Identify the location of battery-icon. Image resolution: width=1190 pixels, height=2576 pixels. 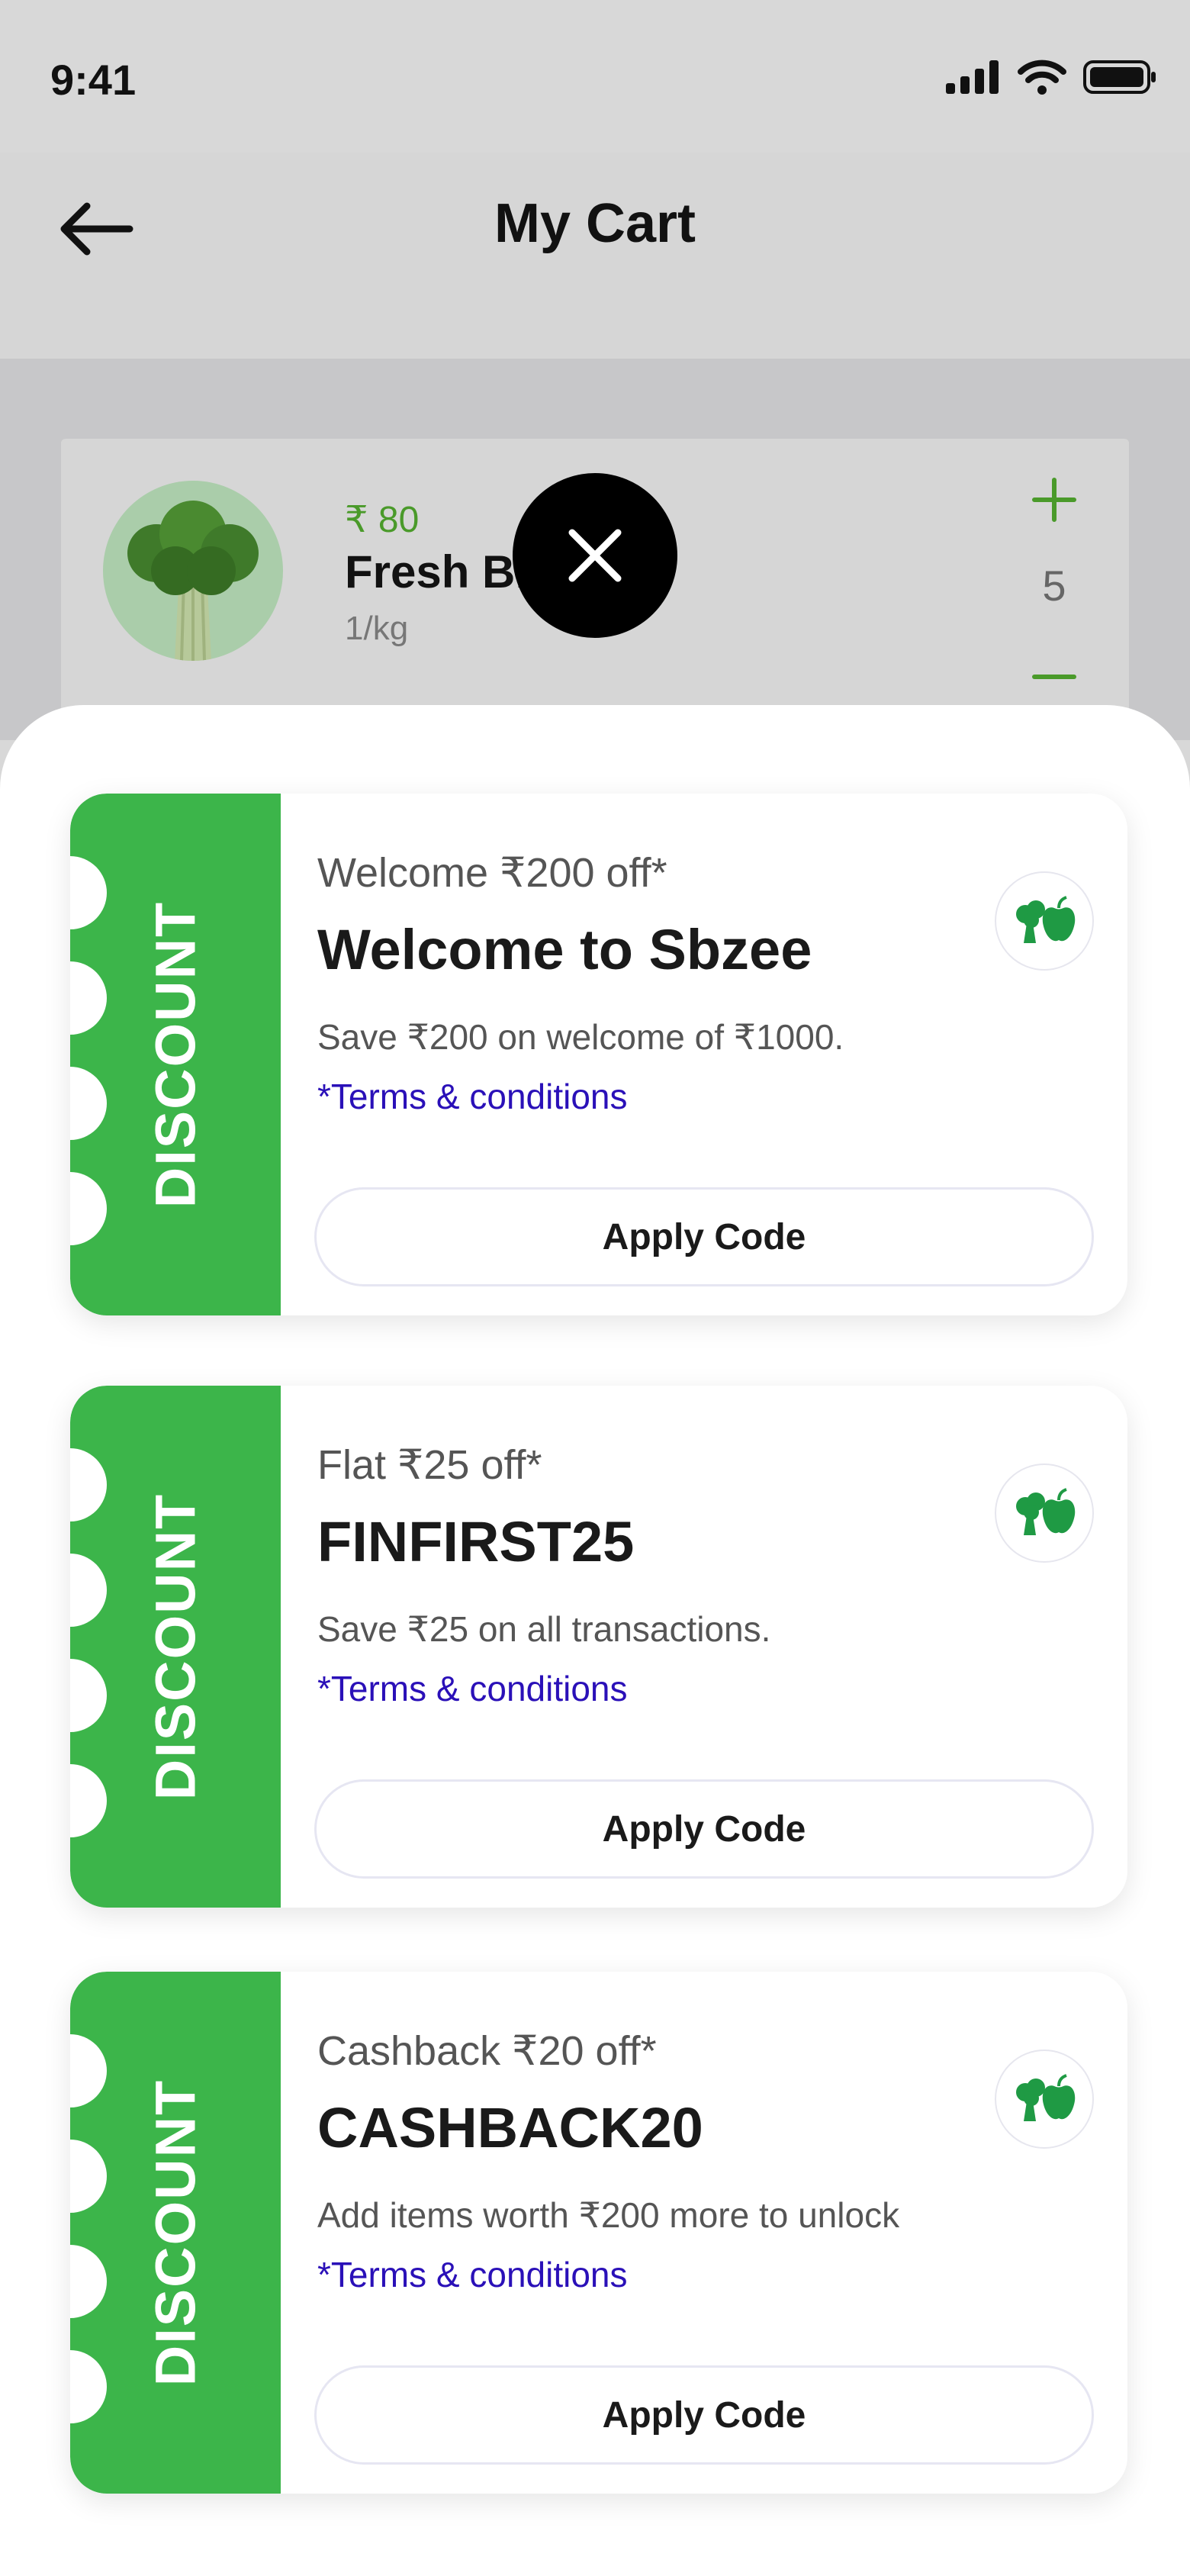
(1119, 77).